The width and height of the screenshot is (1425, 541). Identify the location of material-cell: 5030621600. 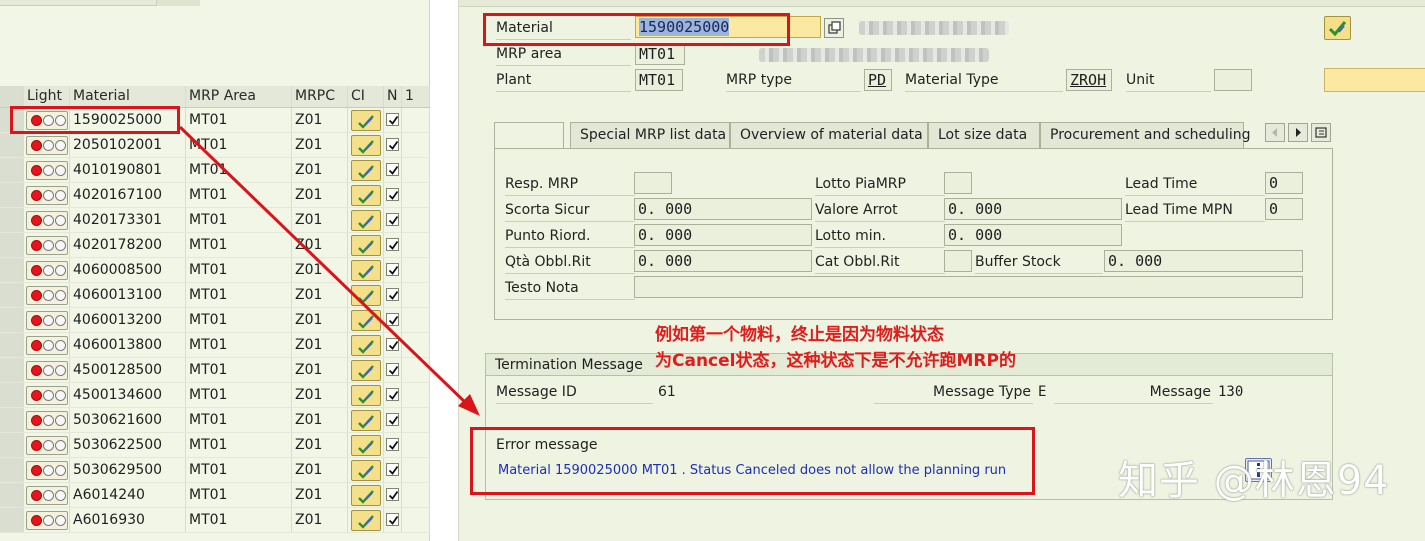
(128, 420).